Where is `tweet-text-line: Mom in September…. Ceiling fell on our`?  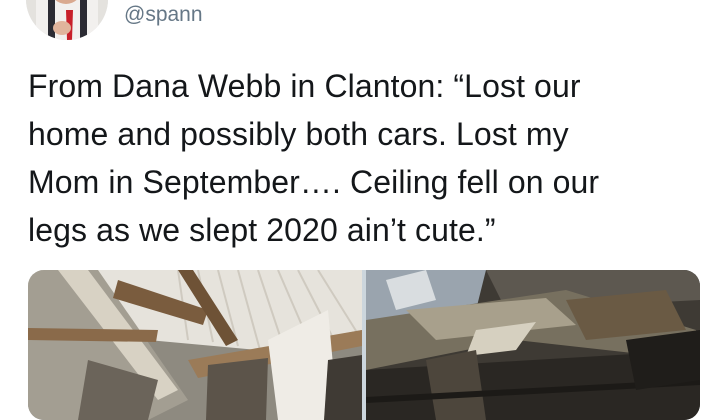 tweet-text-line: Mom in September…. Ceiling fell on our is located at coordinates (314, 182).